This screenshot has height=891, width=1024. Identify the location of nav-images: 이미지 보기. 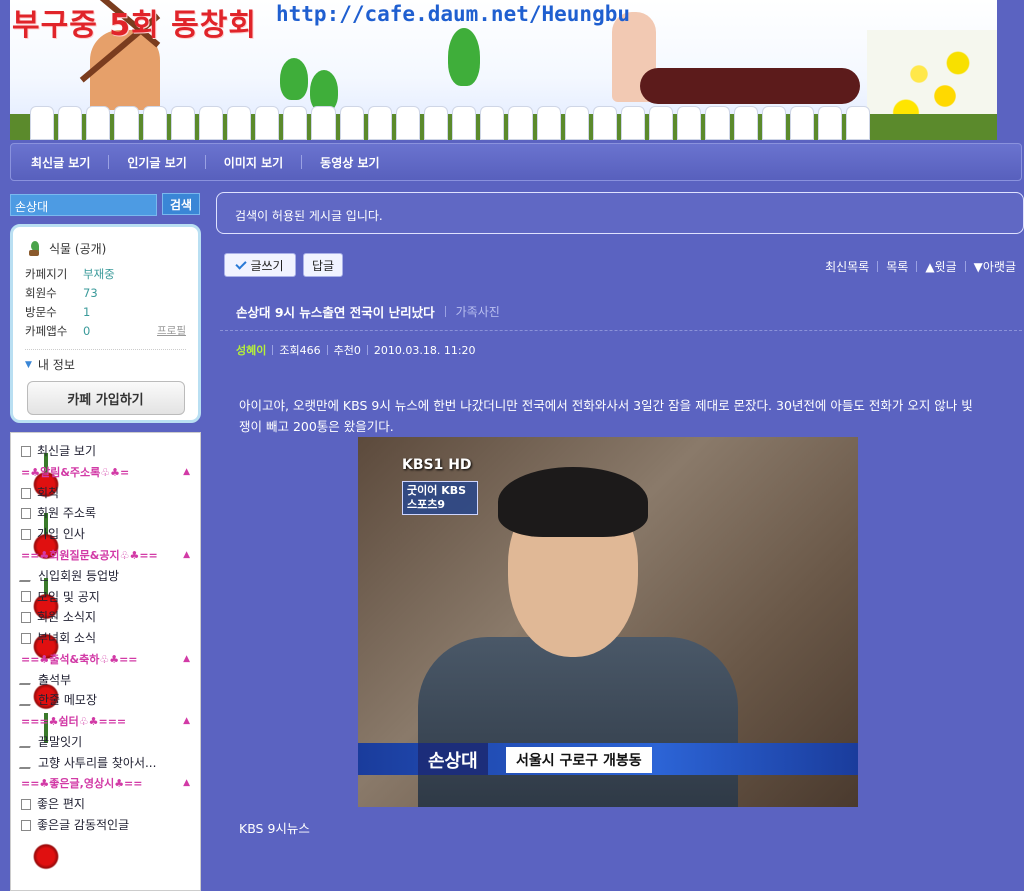
(253, 162).